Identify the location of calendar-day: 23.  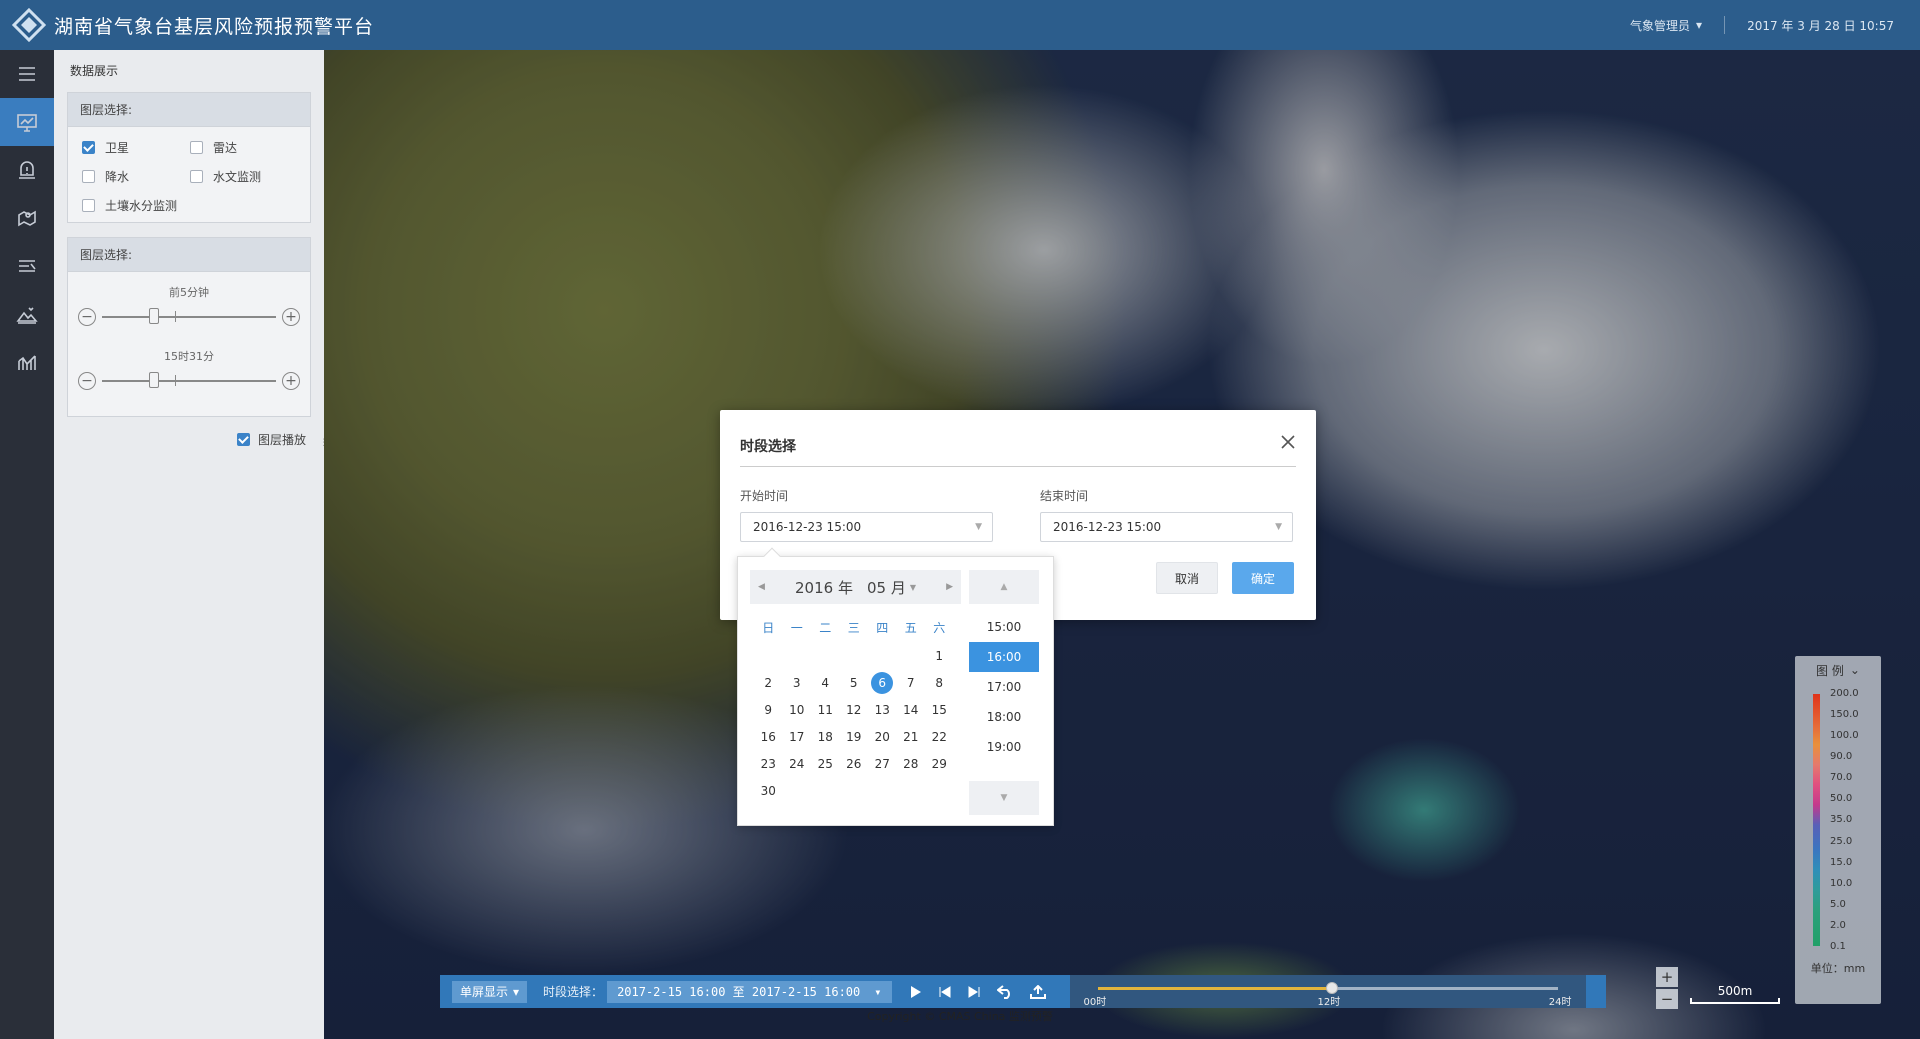
(768, 764).